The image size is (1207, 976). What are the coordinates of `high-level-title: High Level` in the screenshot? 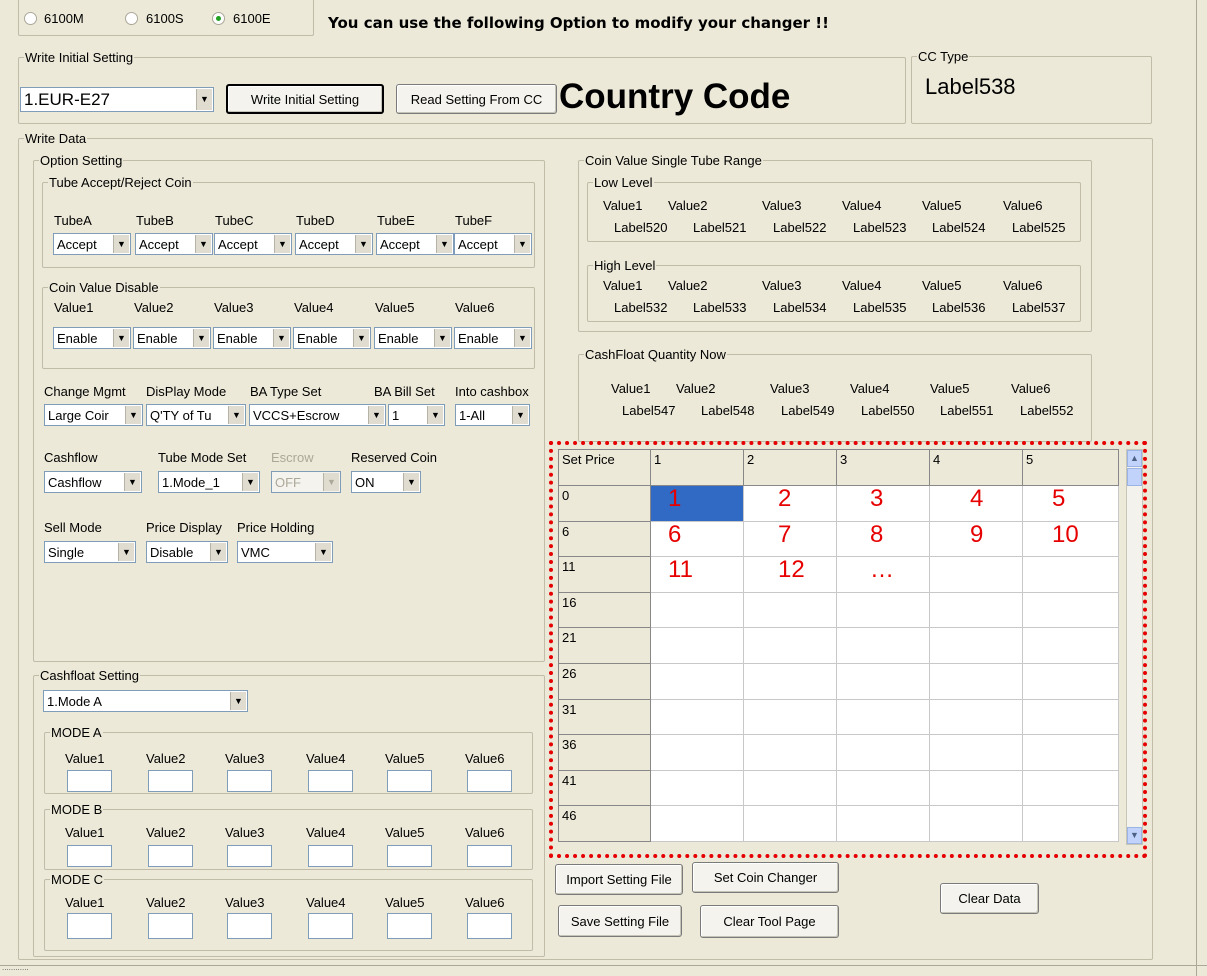 It's located at (625, 265).